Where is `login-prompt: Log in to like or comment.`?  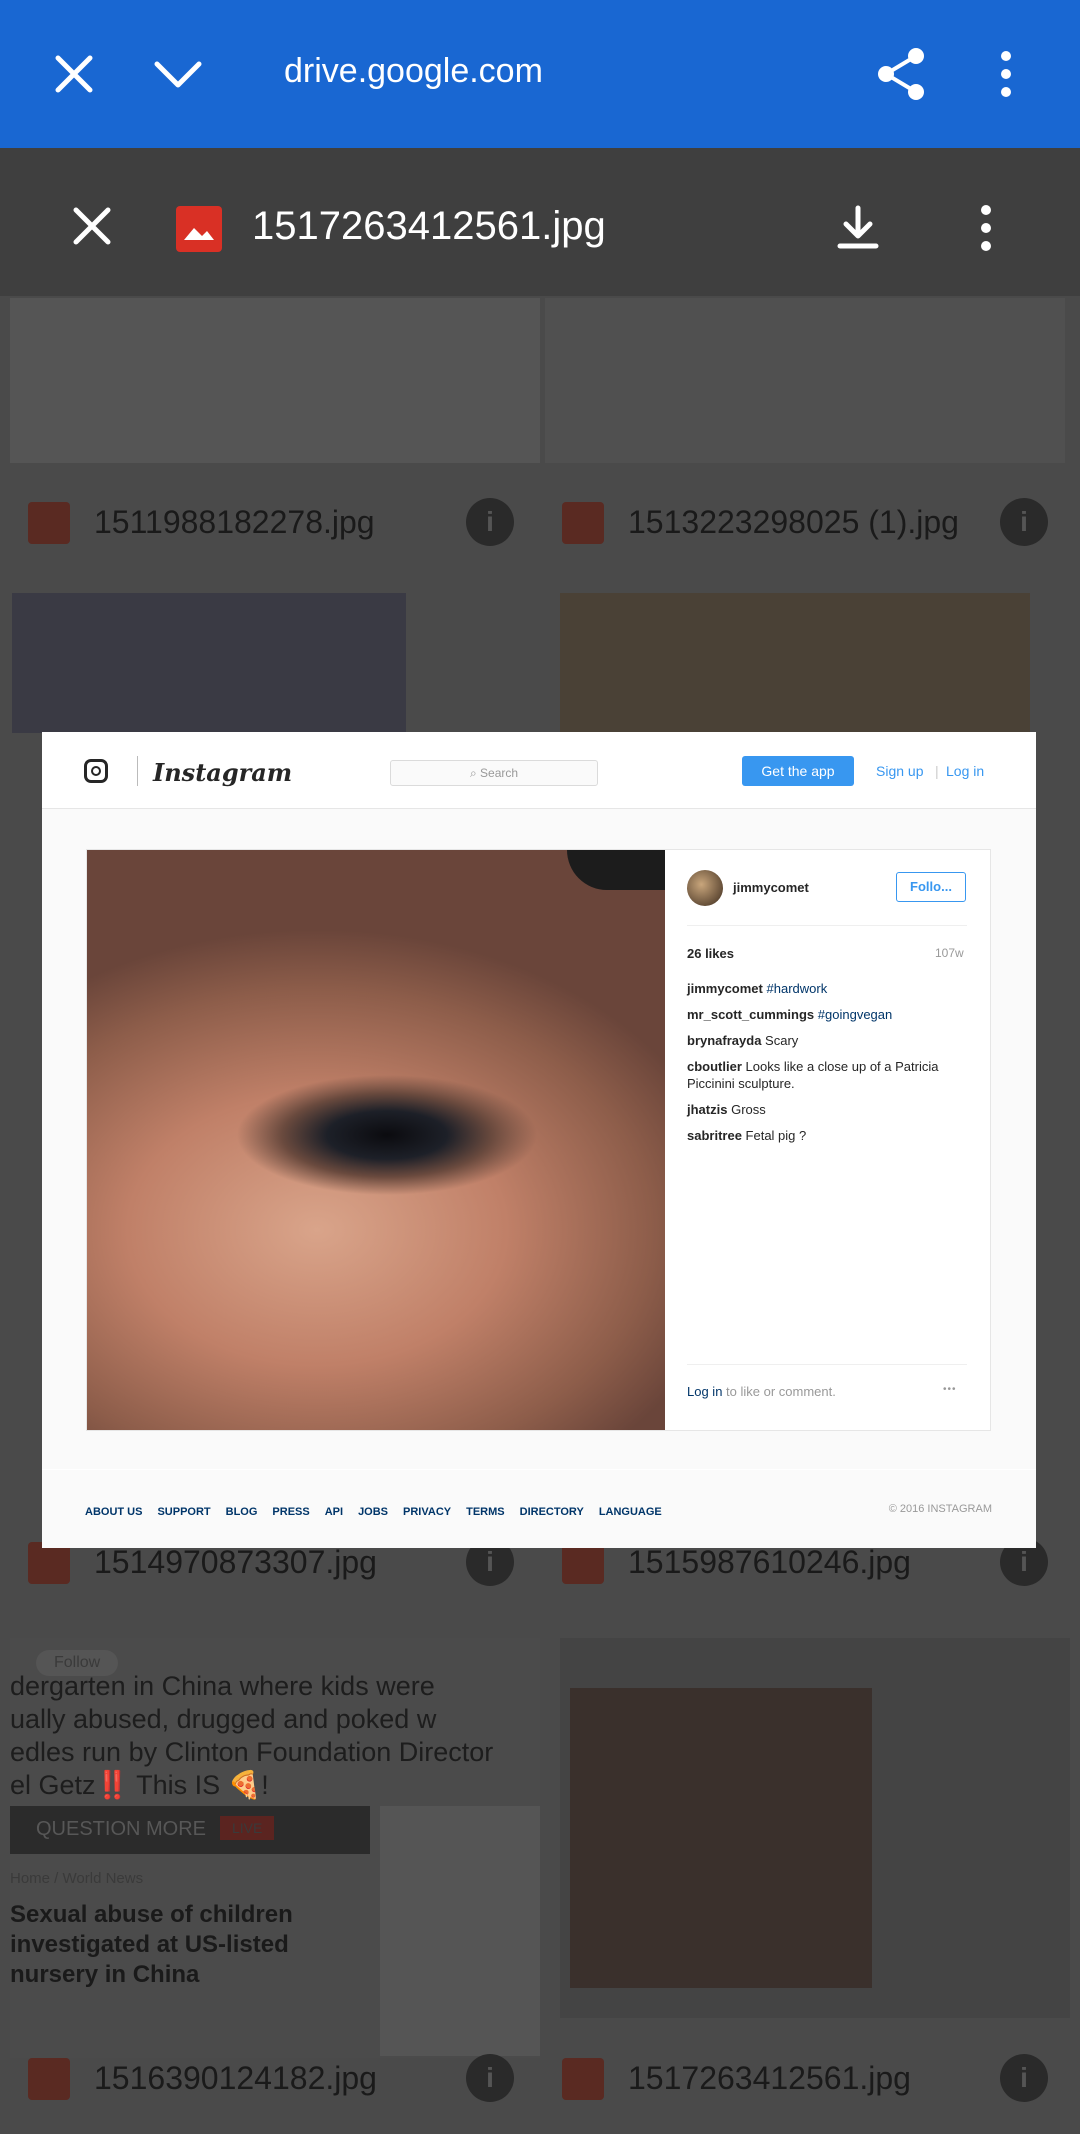
login-prompt: Log in to like or comment. is located at coordinates (761, 1391).